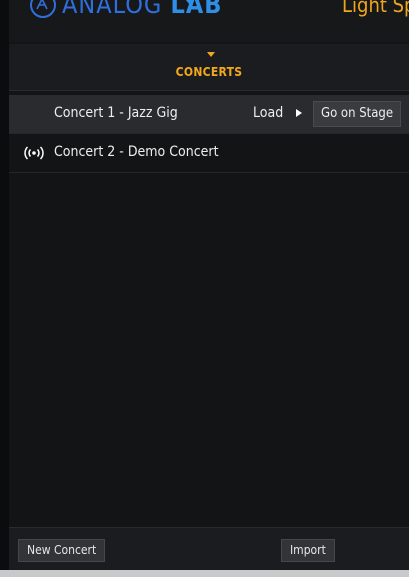 Image resolution: width=409 pixels, height=577 pixels. I want to click on window-bottom-edge, so click(204, 573).